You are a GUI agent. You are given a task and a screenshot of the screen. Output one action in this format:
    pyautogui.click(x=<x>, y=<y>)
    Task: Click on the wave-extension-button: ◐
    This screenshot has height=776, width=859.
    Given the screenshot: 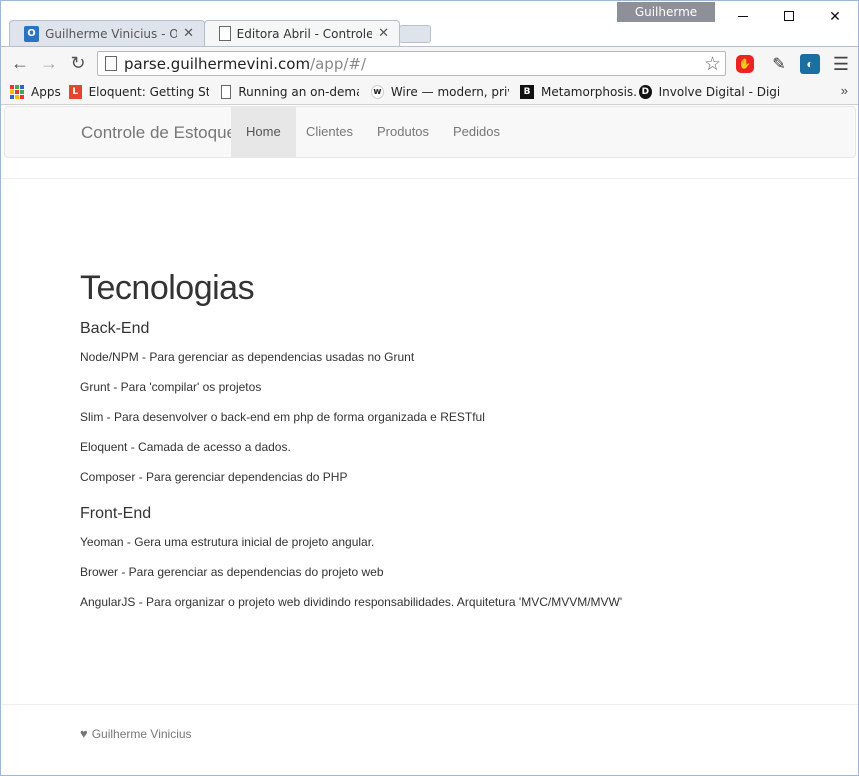 What is the action you would take?
    pyautogui.click(x=810, y=64)
    